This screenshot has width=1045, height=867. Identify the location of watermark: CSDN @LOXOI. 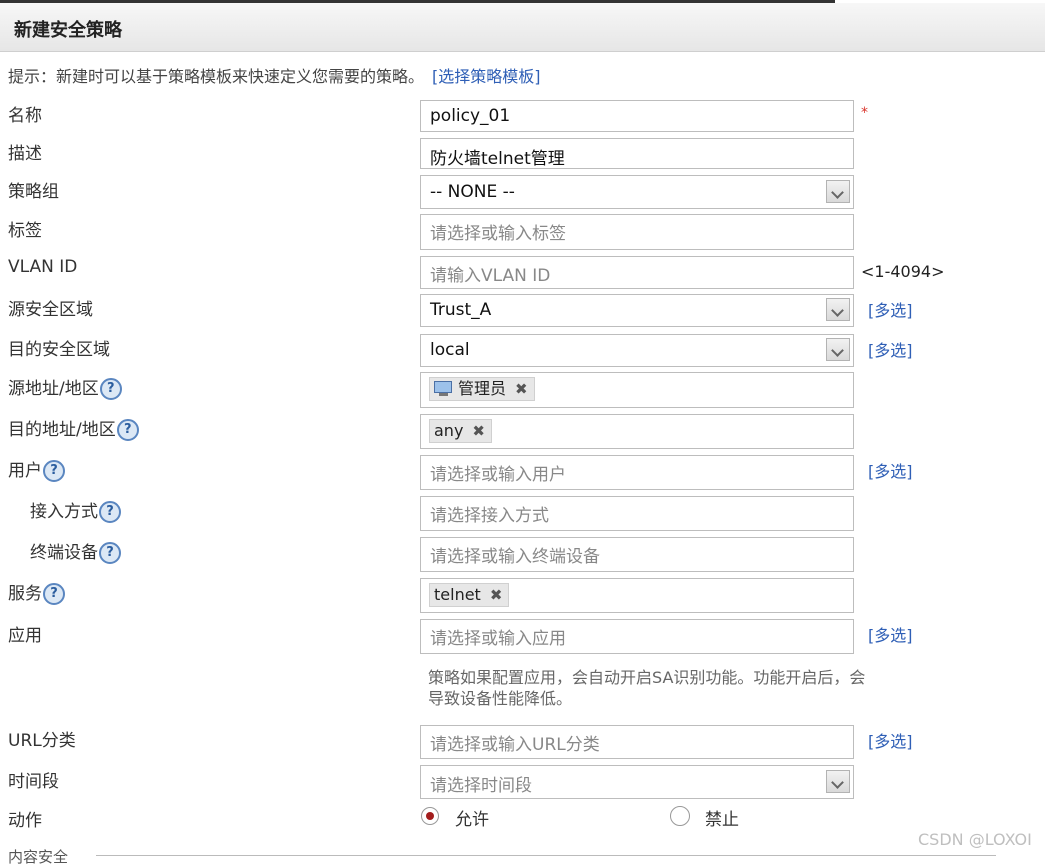
(975, 839).